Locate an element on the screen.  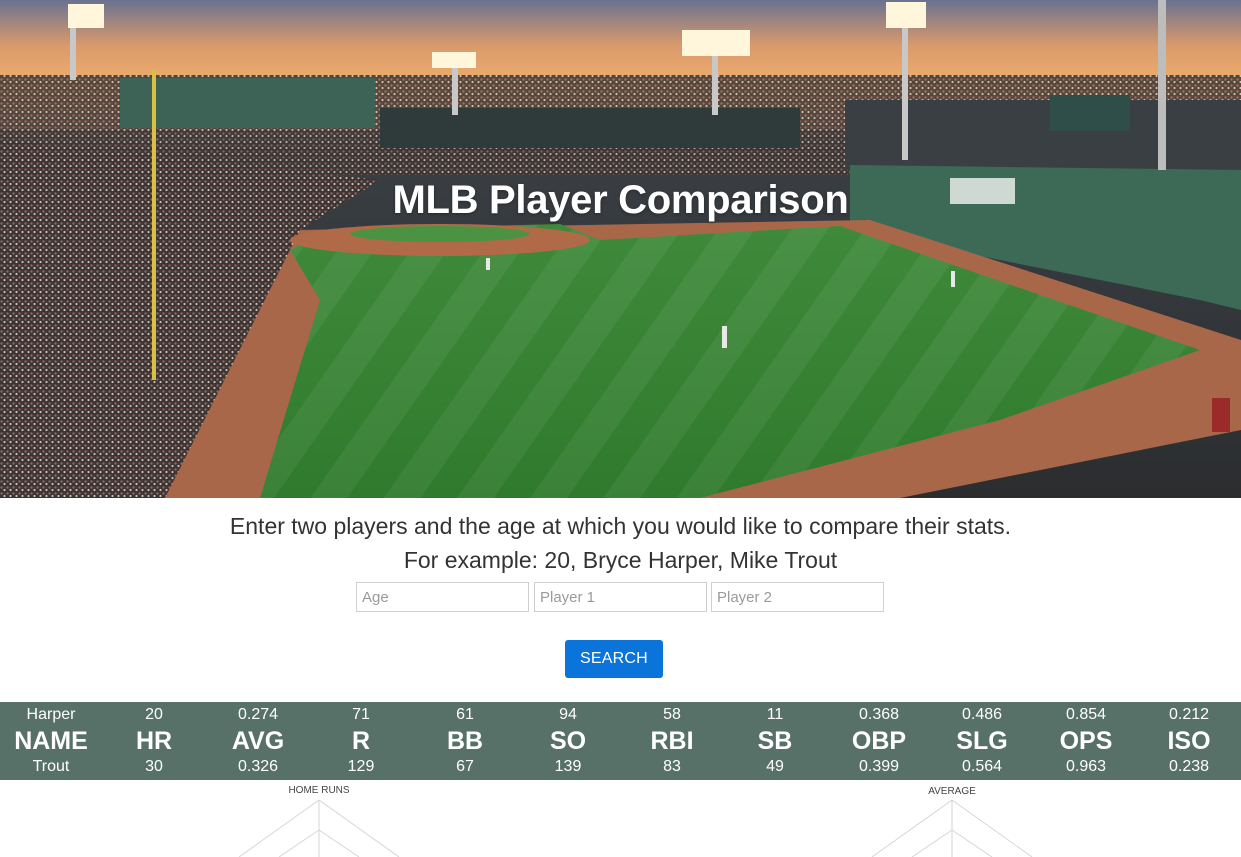
stat-header: SLG is located at coordinates (982, 741).